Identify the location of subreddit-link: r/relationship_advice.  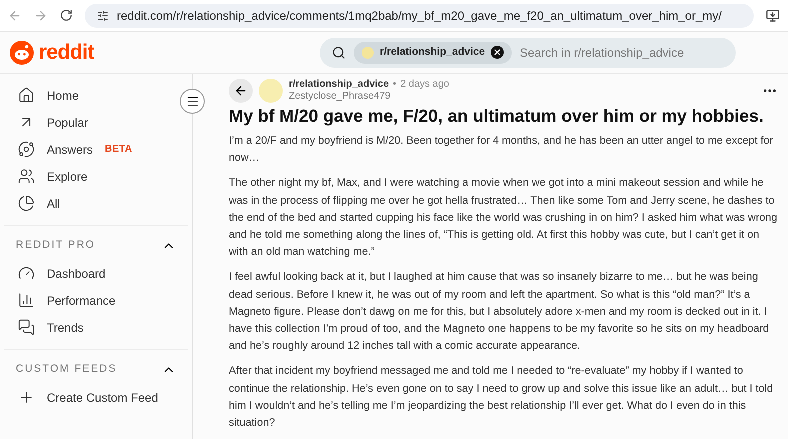
(339, 85).